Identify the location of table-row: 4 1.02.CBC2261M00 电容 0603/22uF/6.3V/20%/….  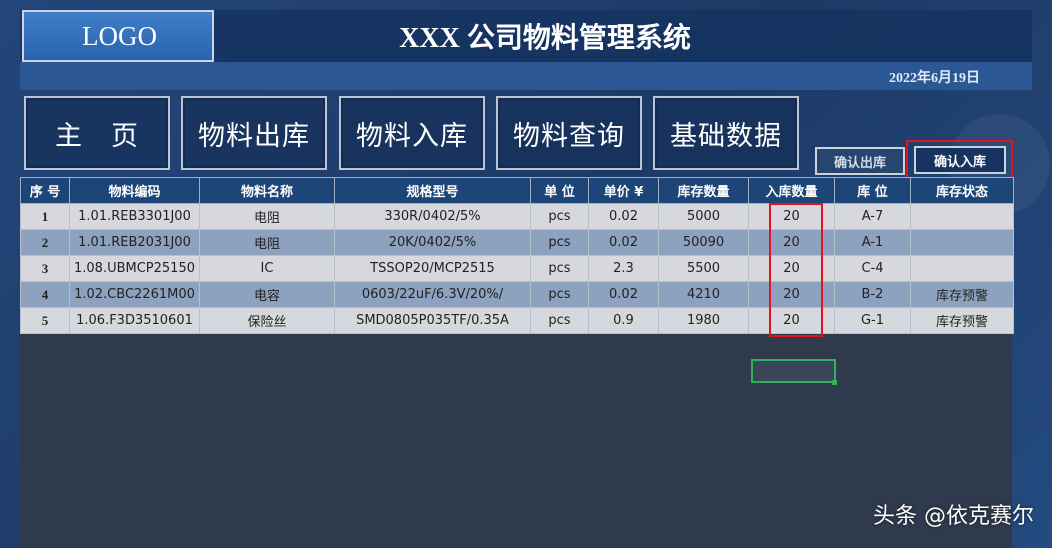
(517, 294).